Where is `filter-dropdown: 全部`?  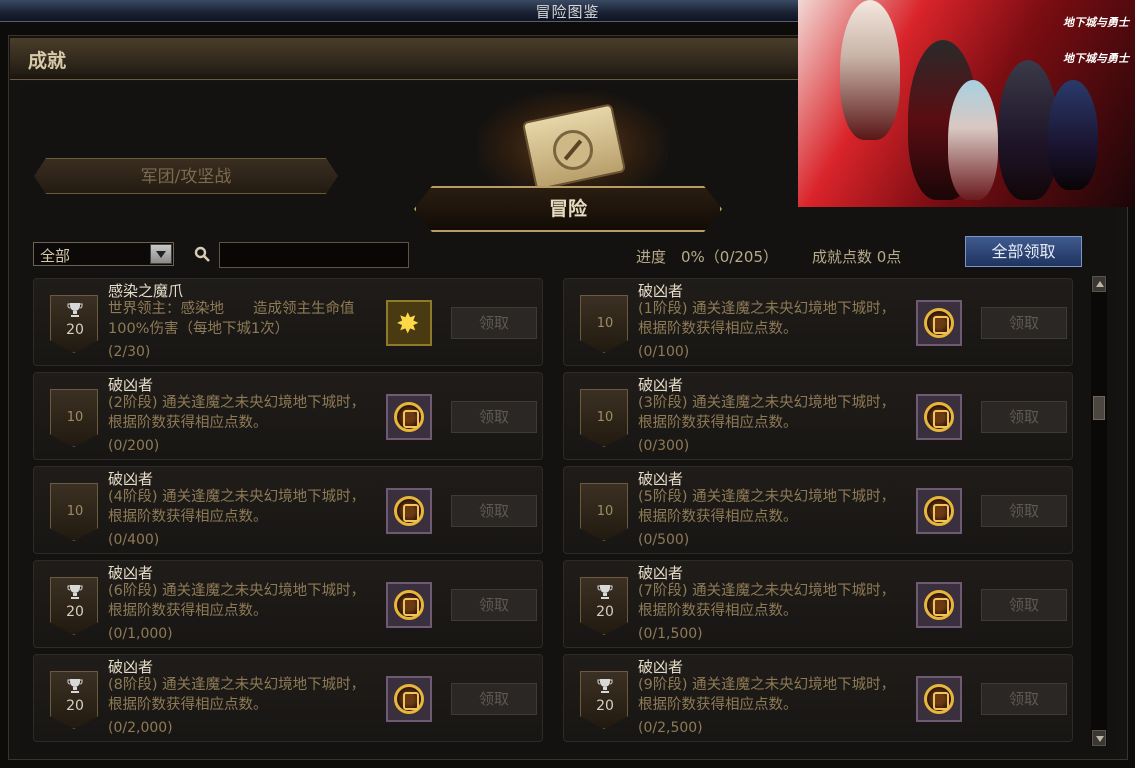 filter-dropdown: 全部 is located at coordinates (103, 254).